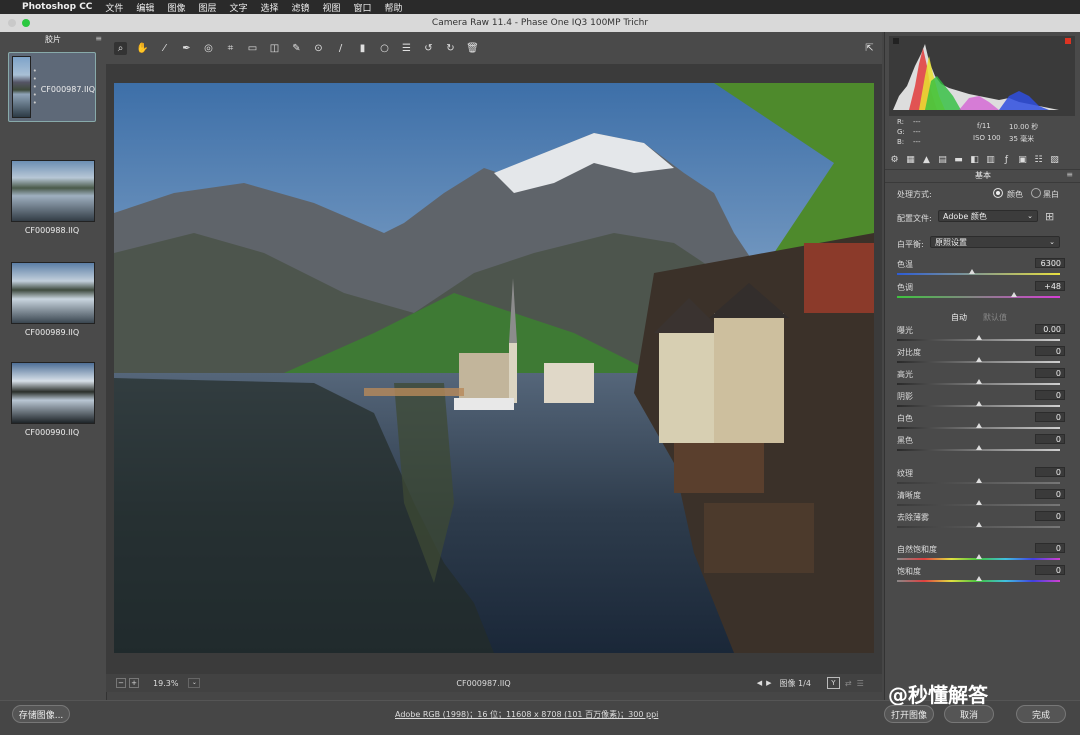 This screenshot has width=1080, height=735. I want to click on zoom-out-button: −, so click(121, 683).